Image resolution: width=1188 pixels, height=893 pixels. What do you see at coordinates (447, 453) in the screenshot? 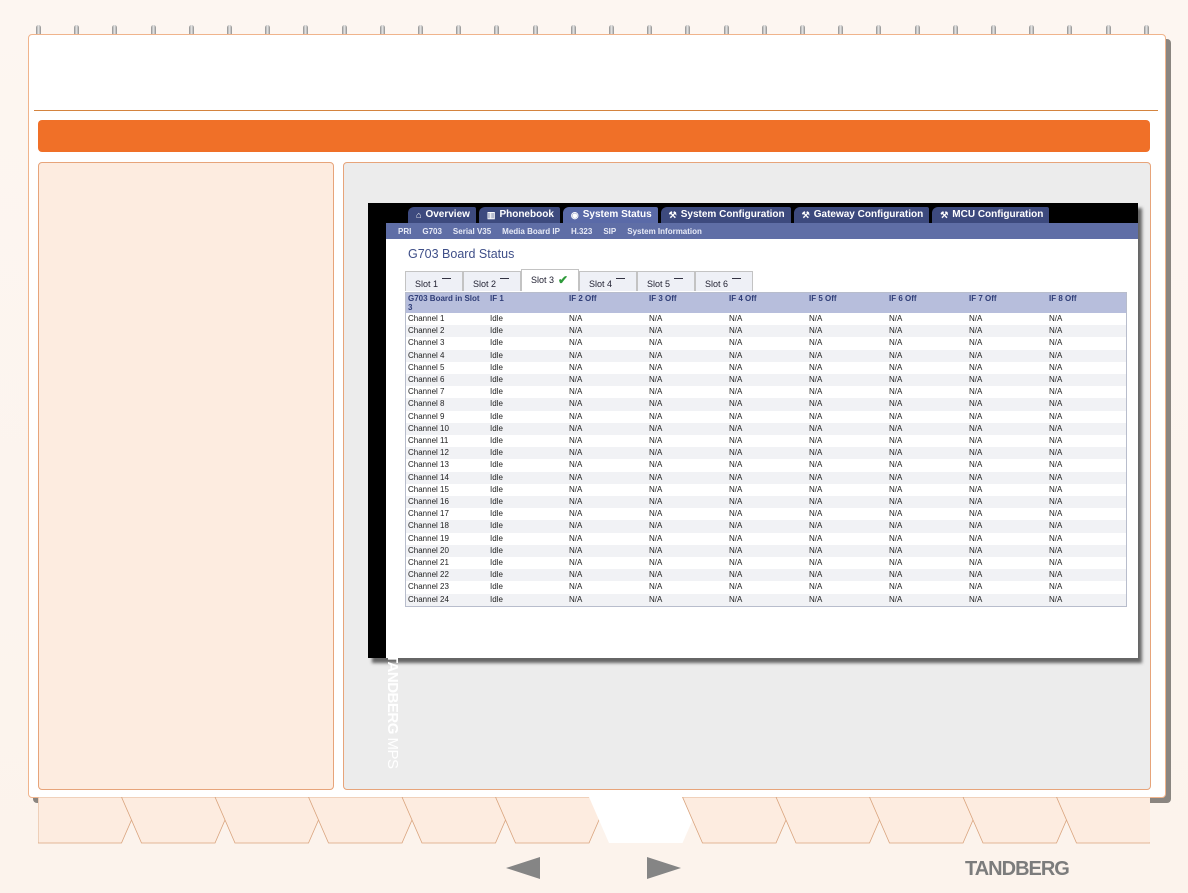
I see `channel-name: Channel 12` at bounding box center [447, 453].